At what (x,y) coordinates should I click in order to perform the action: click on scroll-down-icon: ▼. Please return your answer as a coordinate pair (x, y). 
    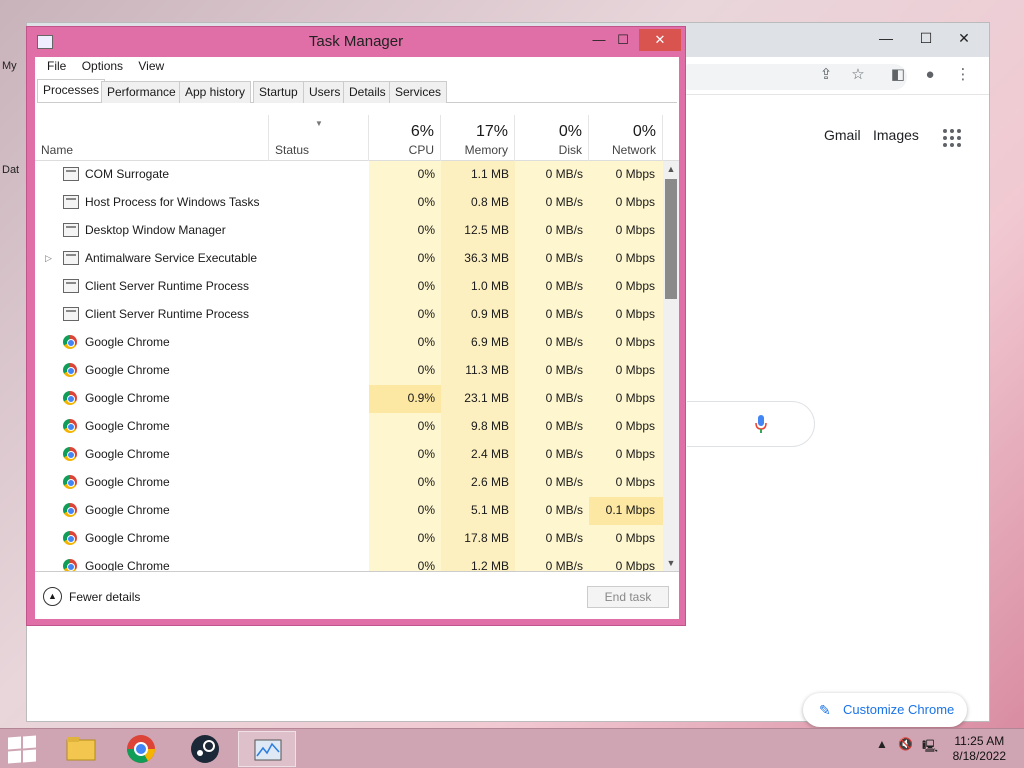
    Looking at the image, I should click on (671, 563).